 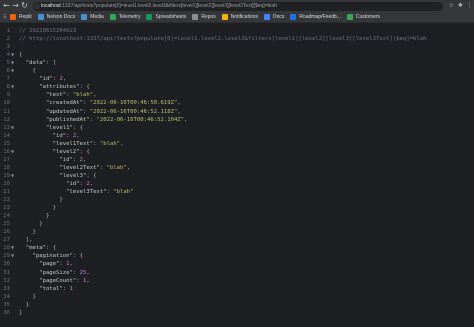 I want to click on code-line: 28 ▼ "meta": {, so click(x=237, y=248).